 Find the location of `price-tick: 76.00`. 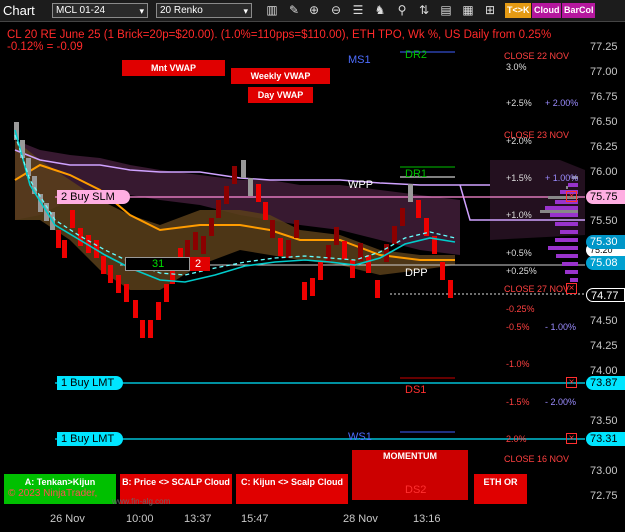

price-tick: 76.00 is located at coordinates (604, 172).